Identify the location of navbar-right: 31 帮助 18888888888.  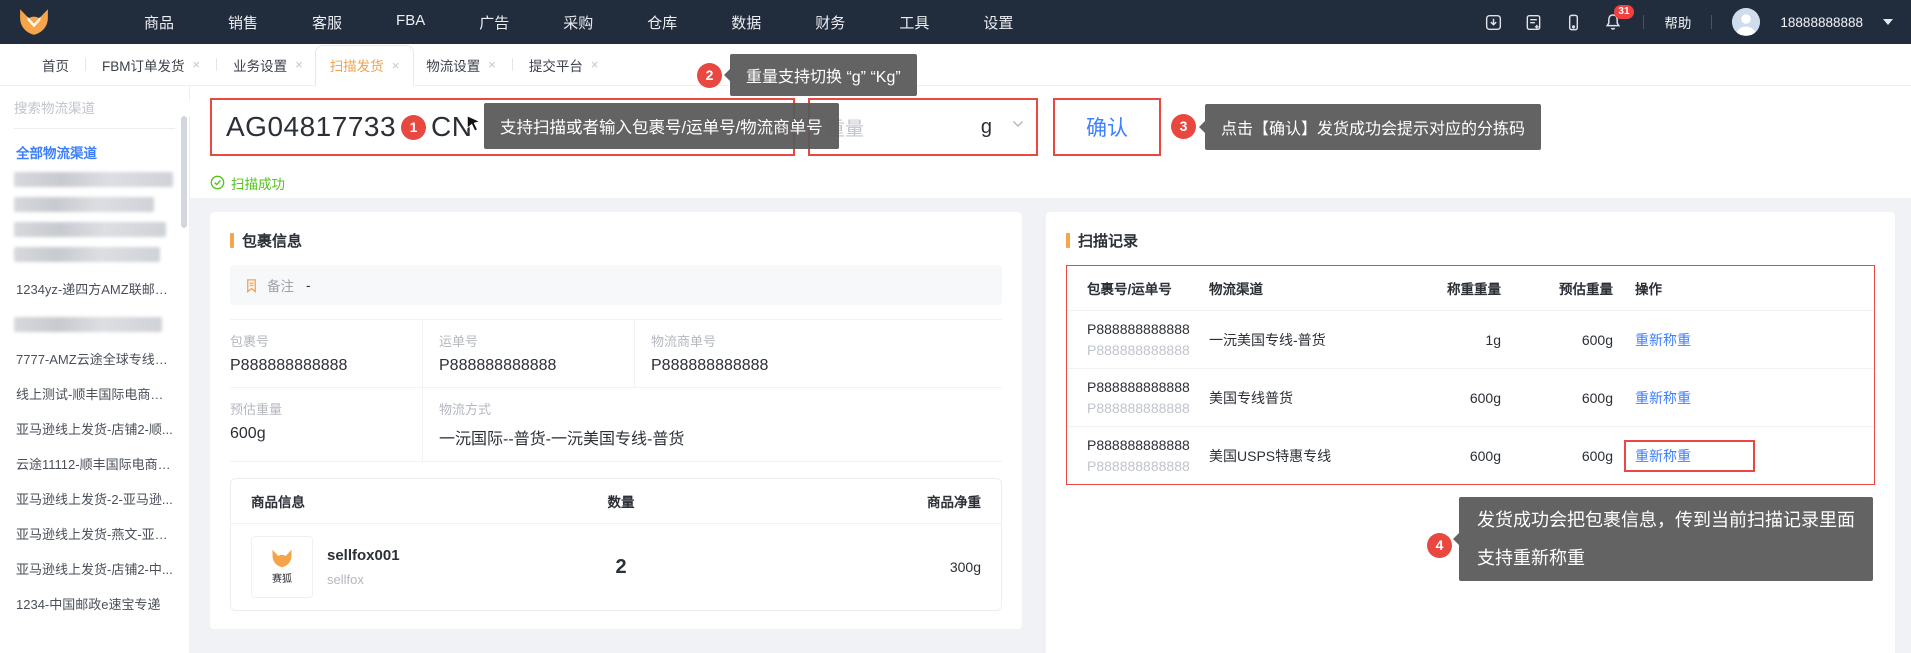
(1688, 20).